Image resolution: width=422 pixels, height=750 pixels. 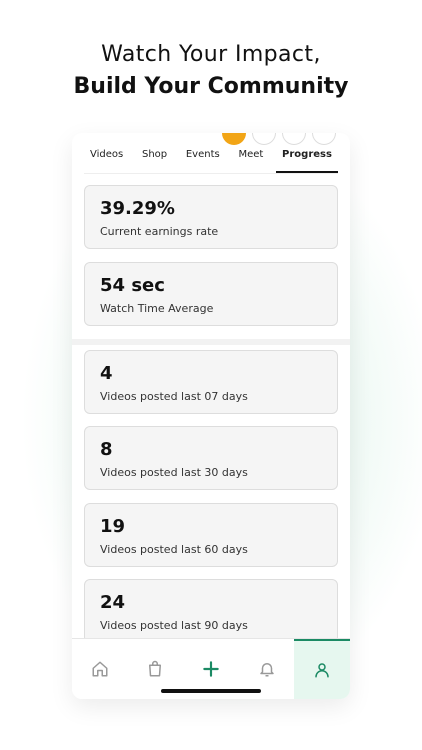 What do you see at coordinates (211, 294) in the screenshot?
I see `stat-card-watch-time: 54 sec Watch Time Average` at bounding box center [211, 294].